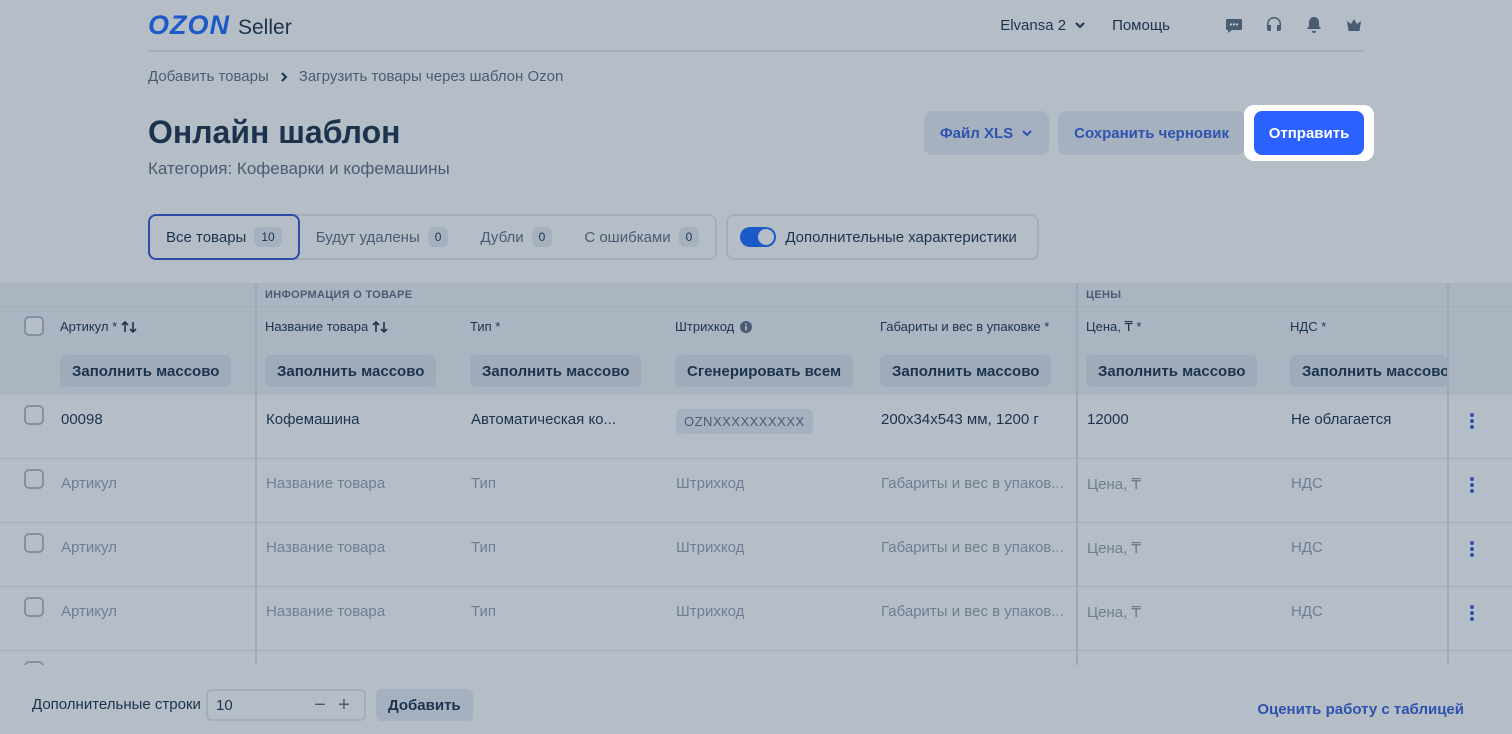  Describe the element at coordinates (1309, 133) in the screenshot. I see `submit-button: Отправить` at that location.